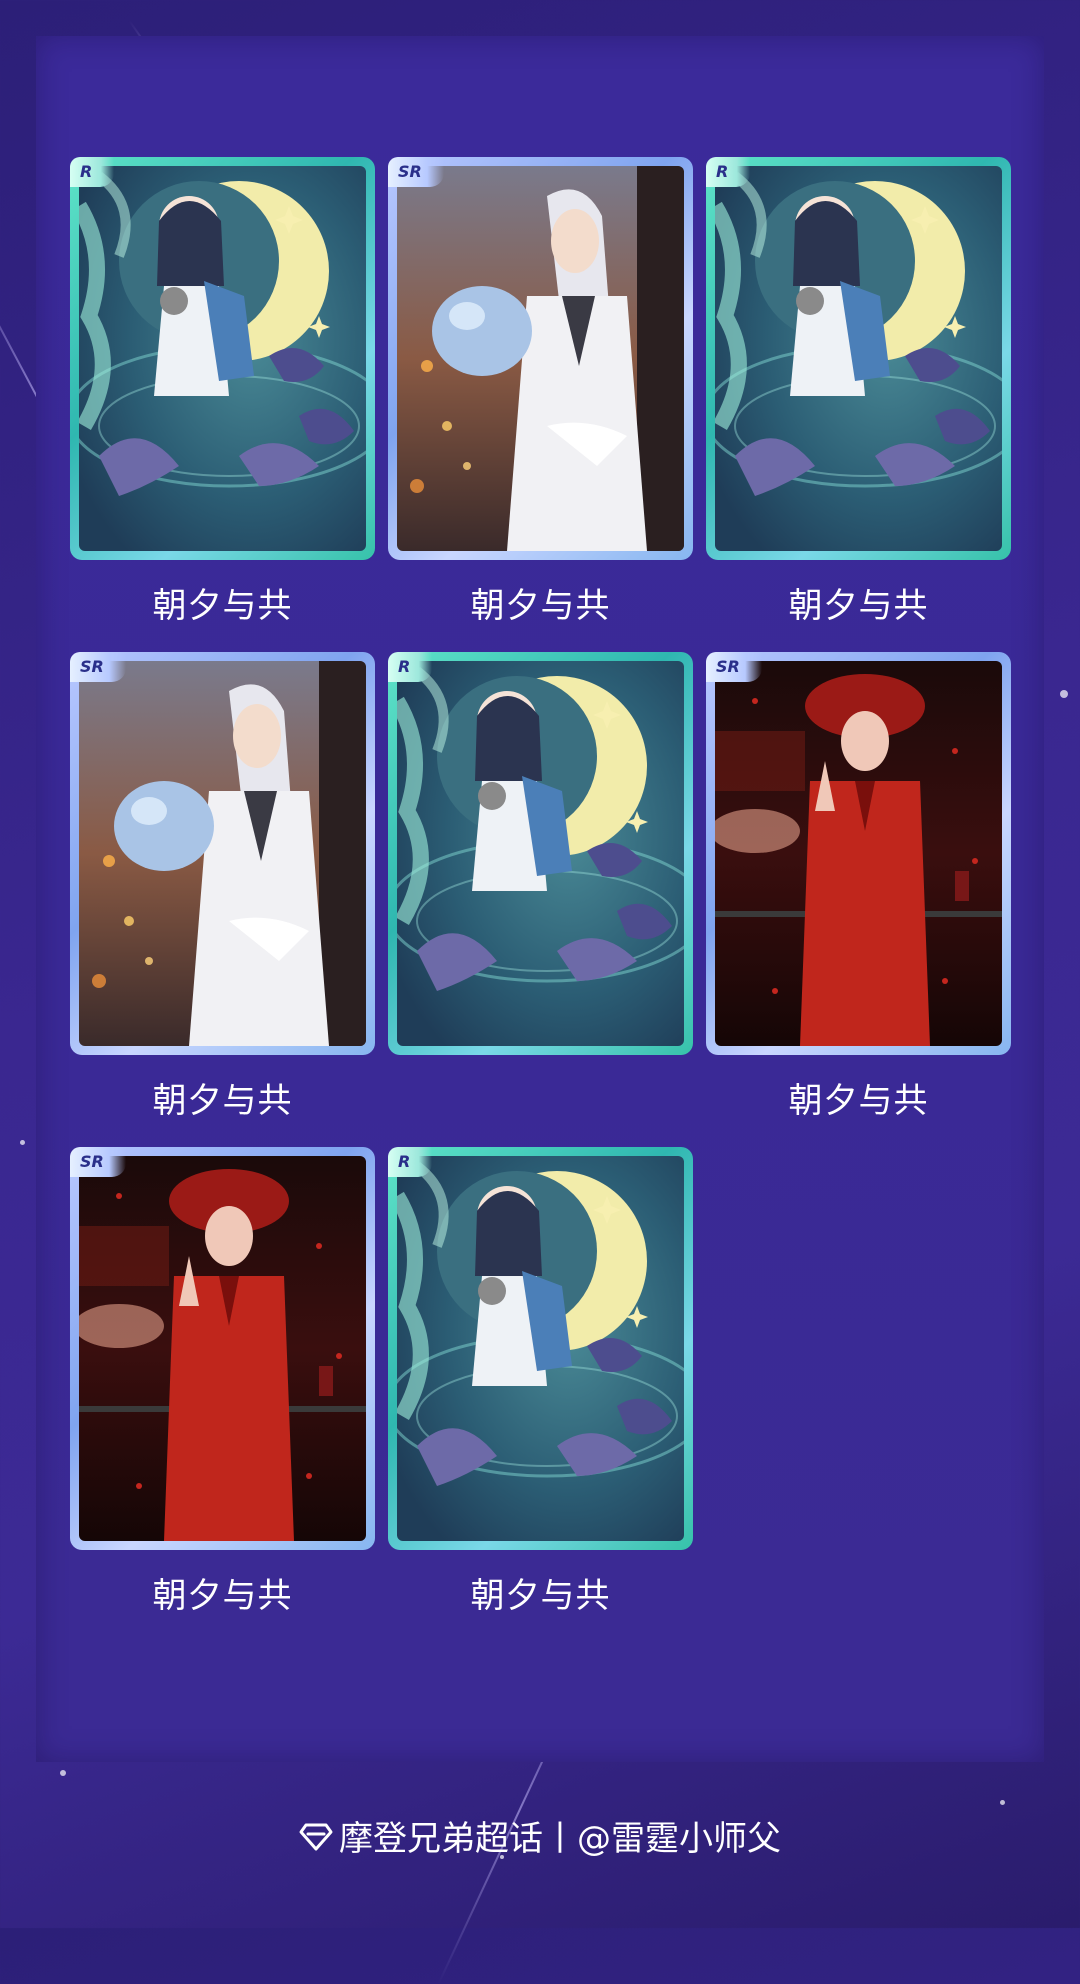 Image resolution: width=1080 pixels, height=1984 pixels. I want to click on diamond-icon, so click(316, 1841).